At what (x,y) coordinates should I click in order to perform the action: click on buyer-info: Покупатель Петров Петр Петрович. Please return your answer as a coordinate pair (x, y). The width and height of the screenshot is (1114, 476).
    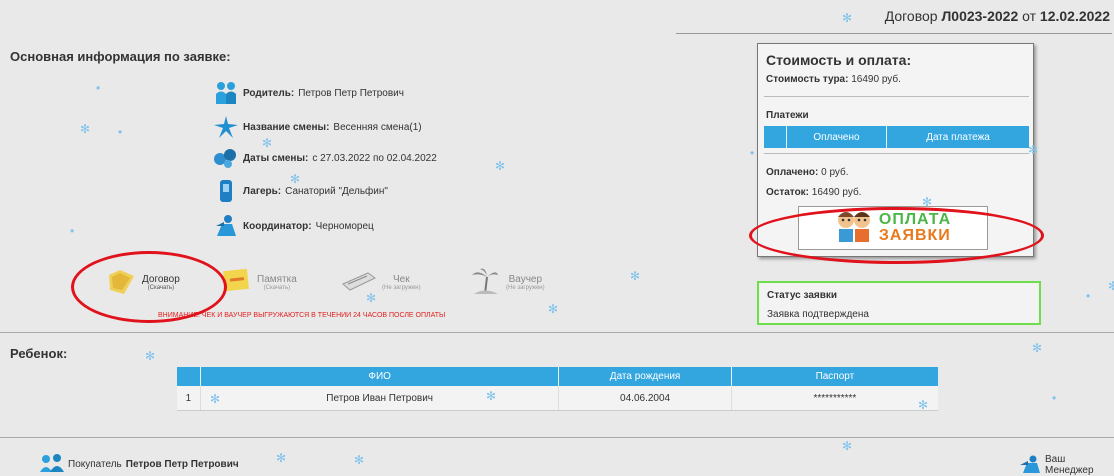
    Looking at the image, I should click on (139, 464).